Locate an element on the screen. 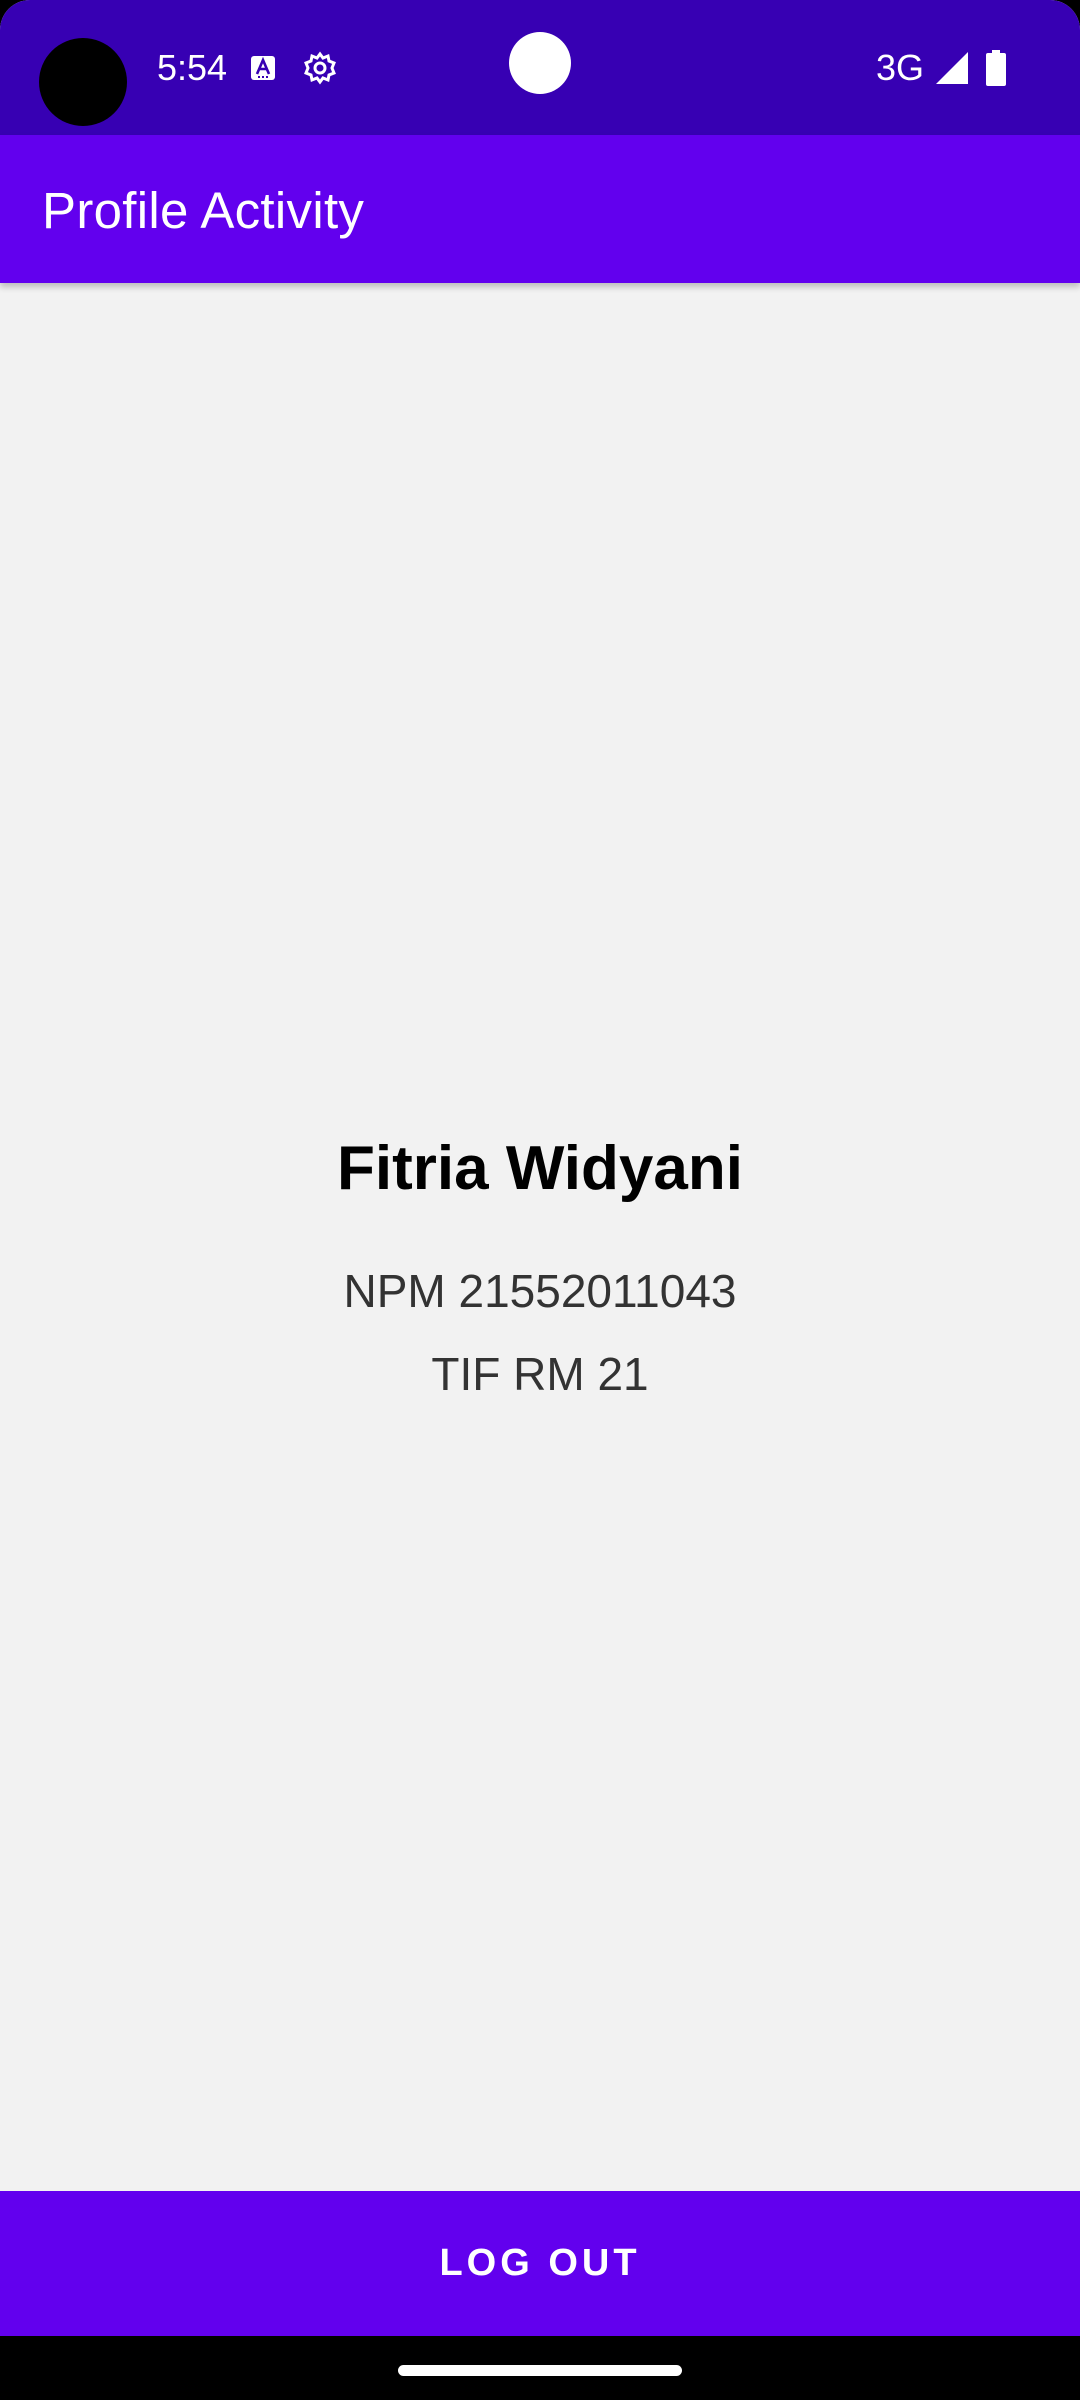 The width and height of the screenshot is (1080, 2400). navigation-bar is located at coordinates (540, 2368).